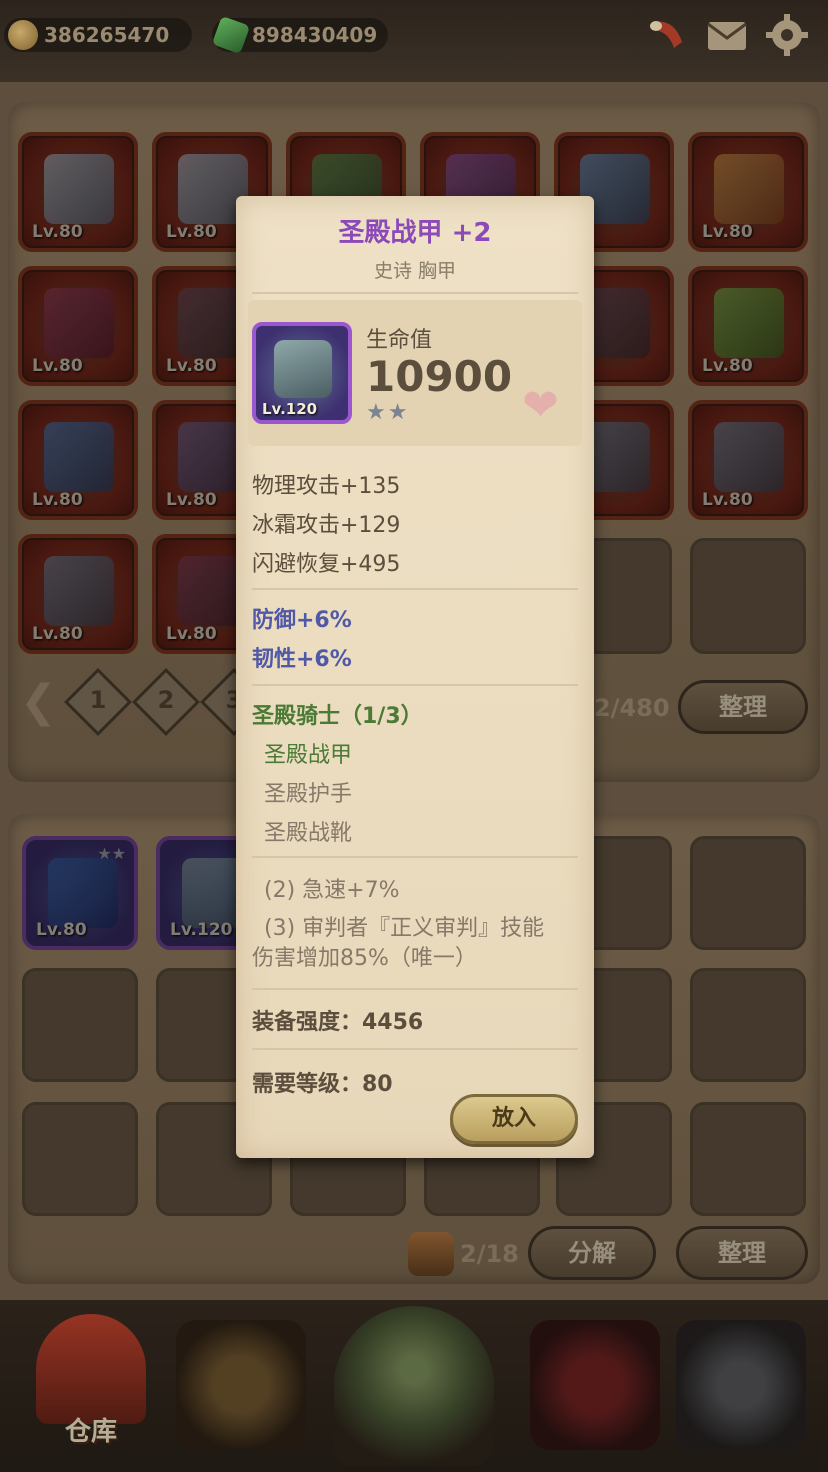  I want to click on star-rating: ★★, so click(388, 412).